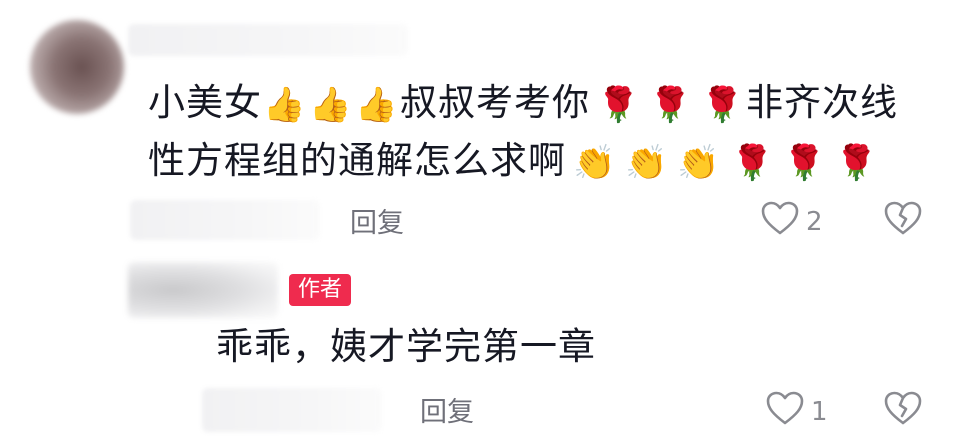 This screenshot has width=960, height=445. Describe the element at coordinates (225, 220) in the screenshot. I see `comment-timestamp` at that location.